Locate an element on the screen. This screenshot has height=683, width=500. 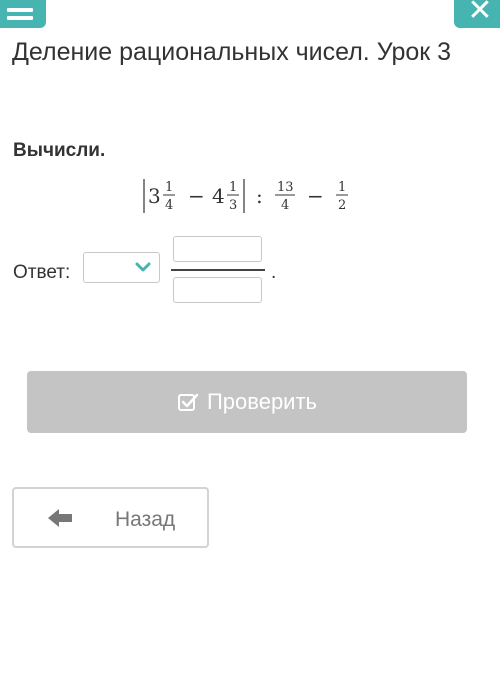
mixed1-den: 4 is located at coordinates (169, 205).